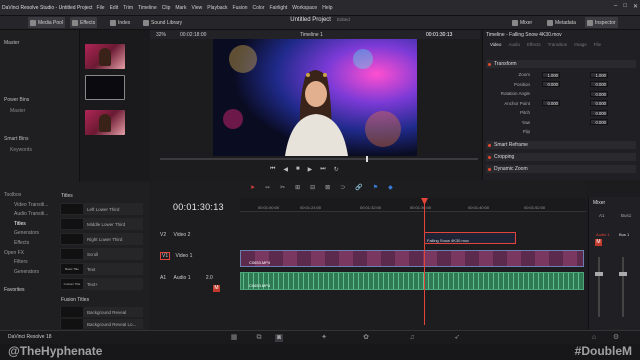 The height and width of the screenshot is (360, 640). What do you see at coordinates (495, 44) in the screenshot?
I see `inspector-tab-video: Video` at bounding box center [495, 44].